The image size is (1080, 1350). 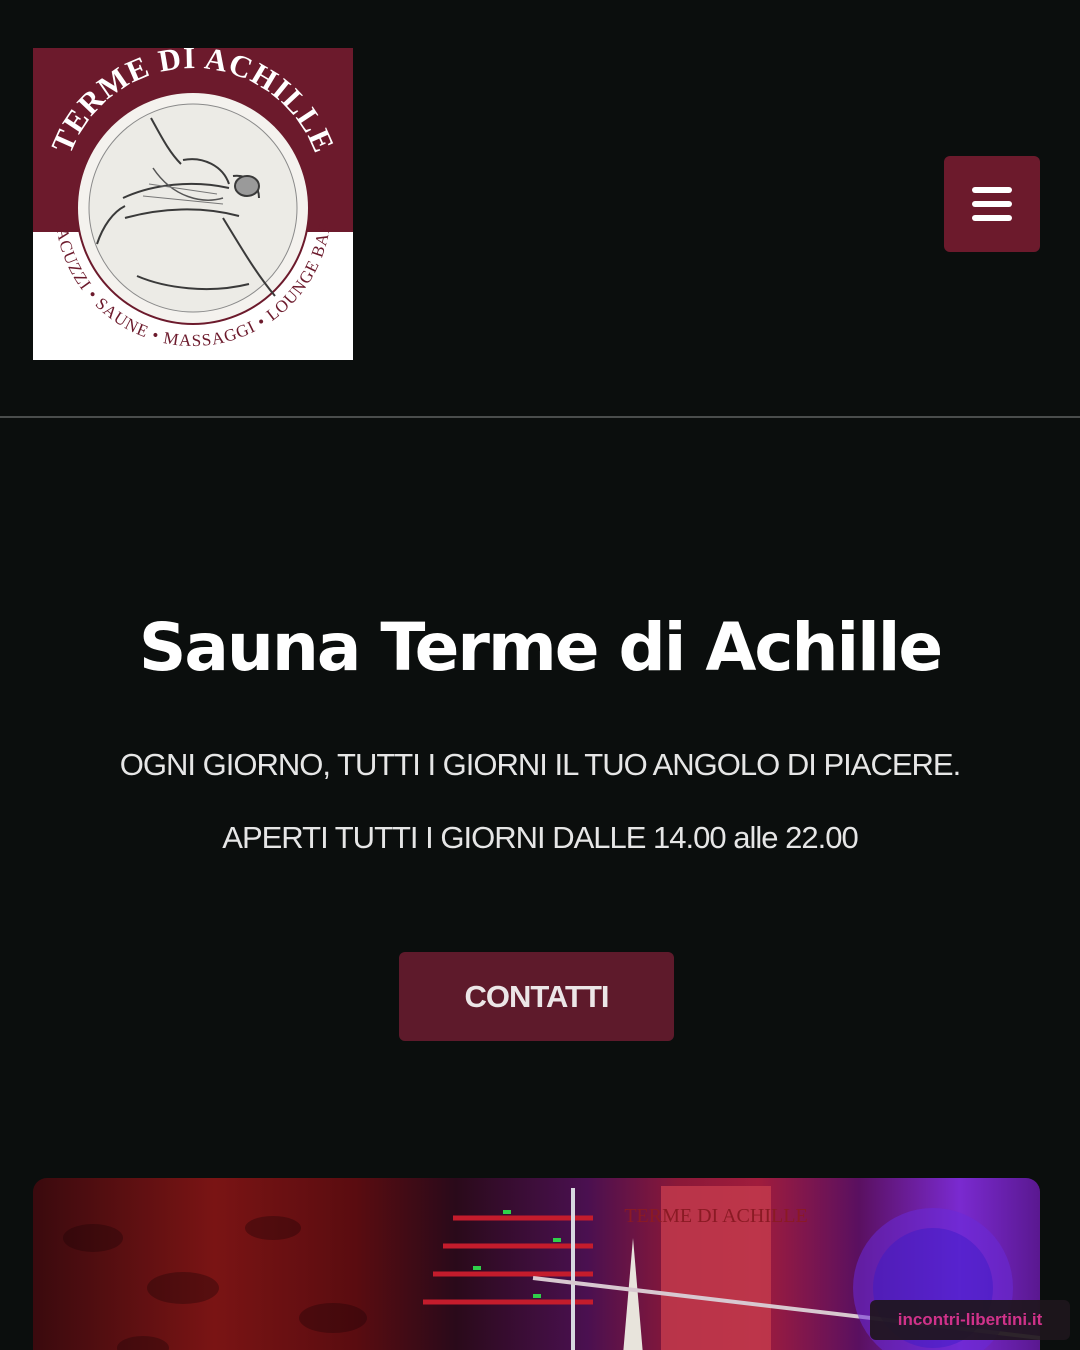 What do you see at coordinates (970, 1320) in the screenshot?
I see `watermark-label: incontri-libertini.it` at bounding box center [970, 1320].